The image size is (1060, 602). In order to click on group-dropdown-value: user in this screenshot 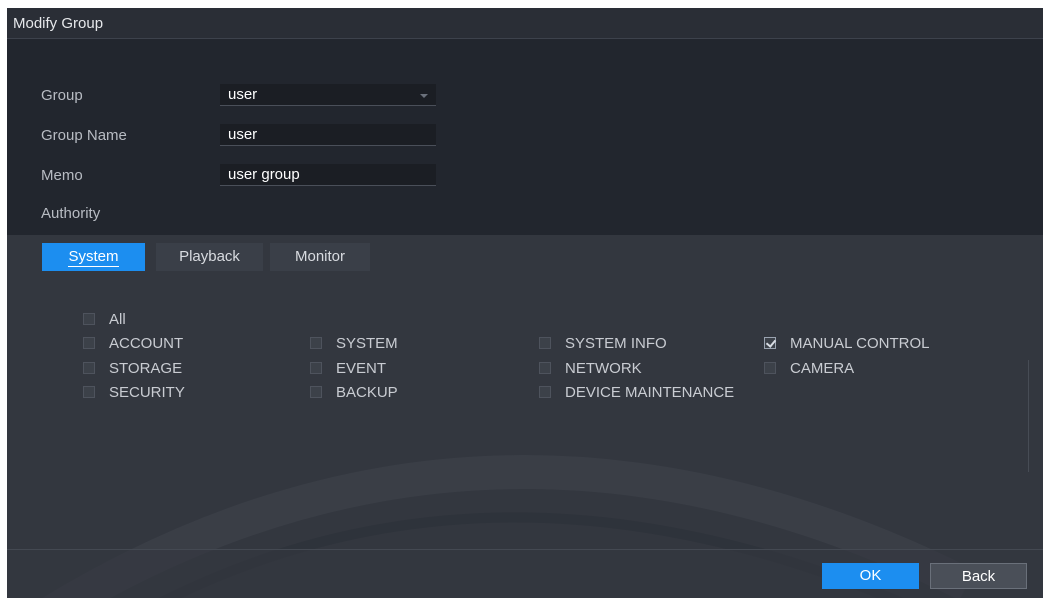, I will do `click(243, 94)`.